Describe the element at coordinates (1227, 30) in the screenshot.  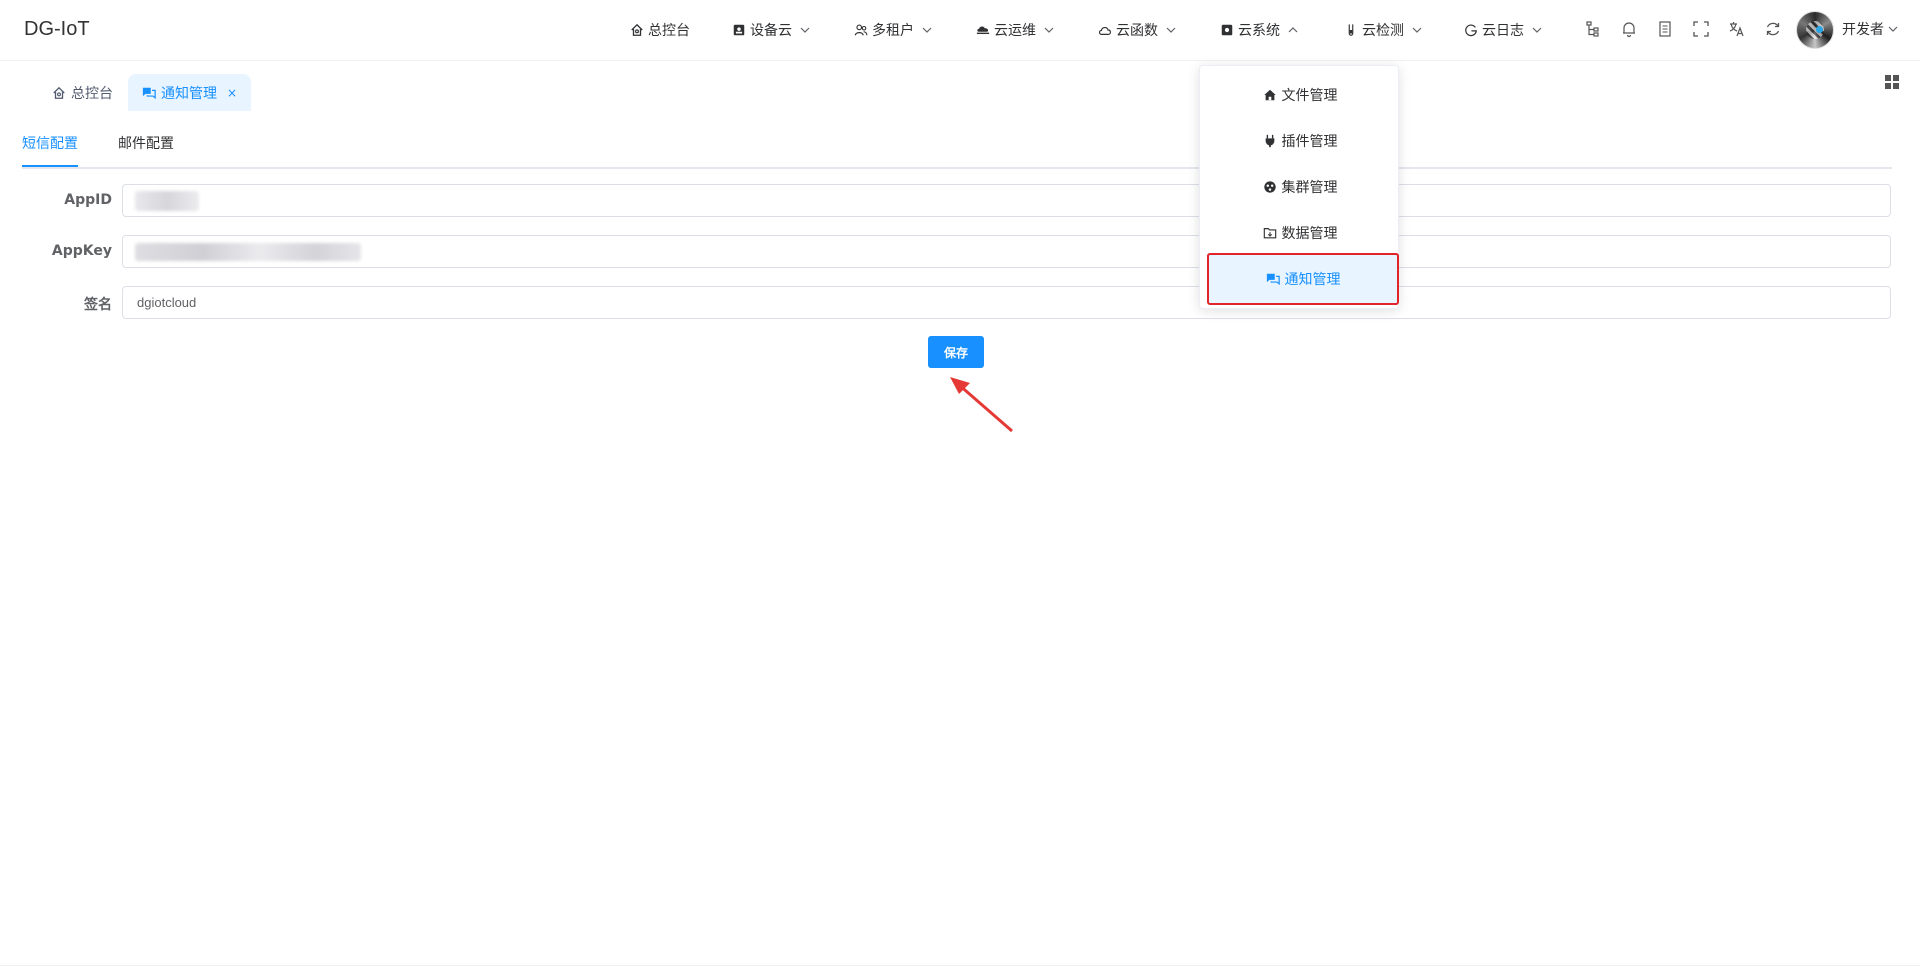
I see `system-icon` at that location.